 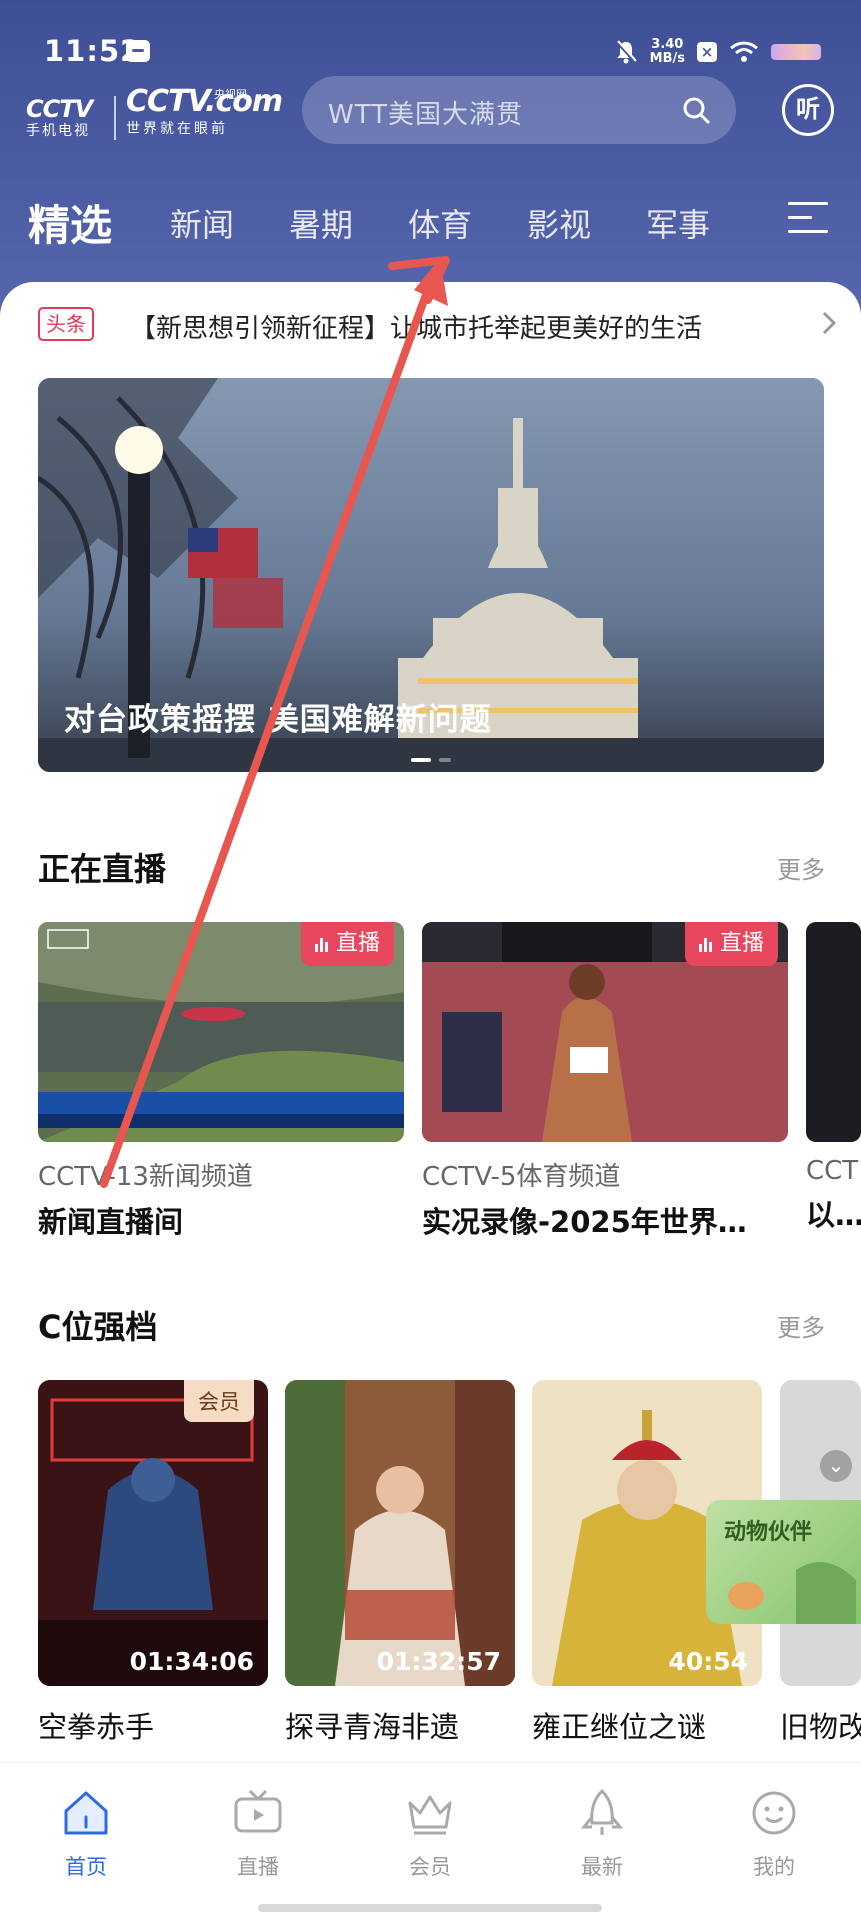 What do you see at coordinates (801, 867) in the screenshot?
I see `live-more-link: 更多` at bounding box center [801, 867].